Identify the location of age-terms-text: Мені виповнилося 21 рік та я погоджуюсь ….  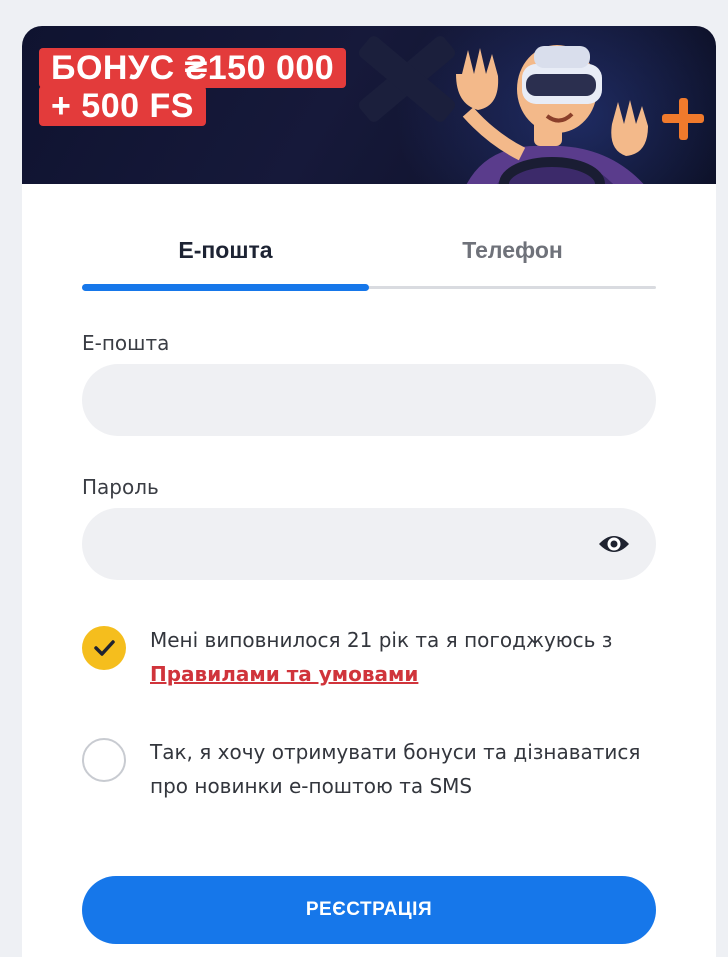
(410, 657).